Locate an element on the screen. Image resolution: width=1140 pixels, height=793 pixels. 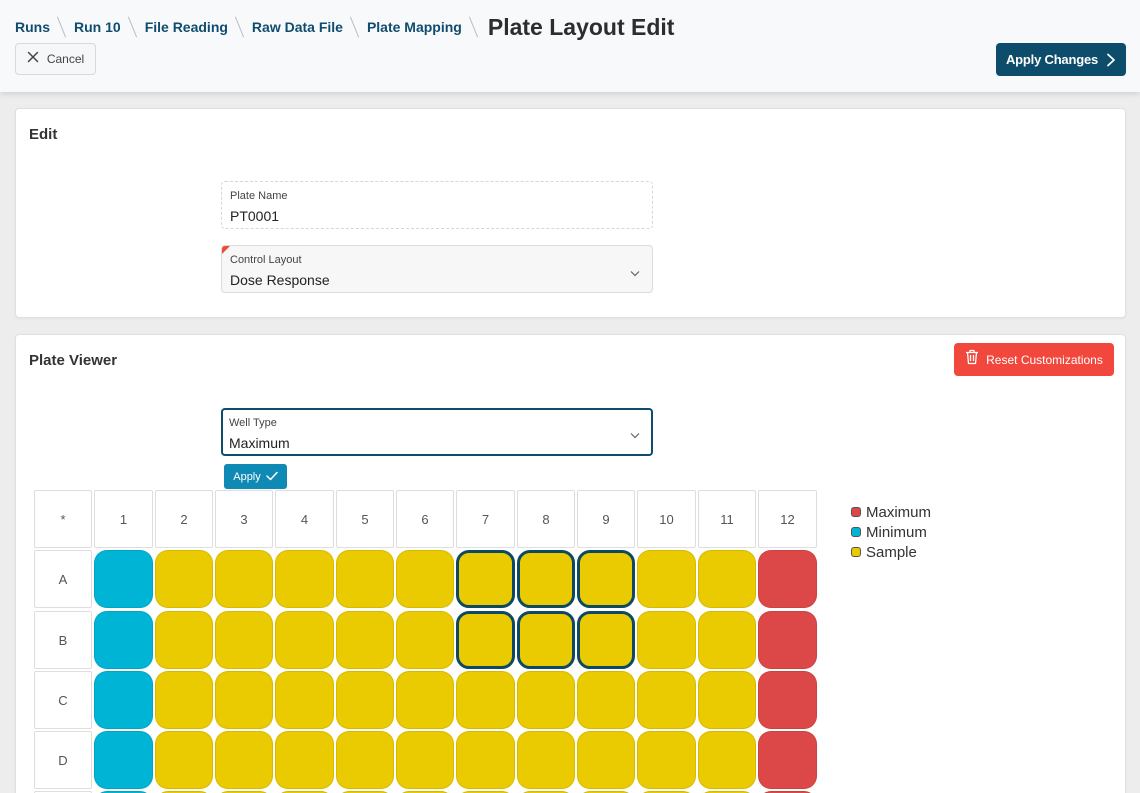
row-header: B is located at coordinates (63, 640).